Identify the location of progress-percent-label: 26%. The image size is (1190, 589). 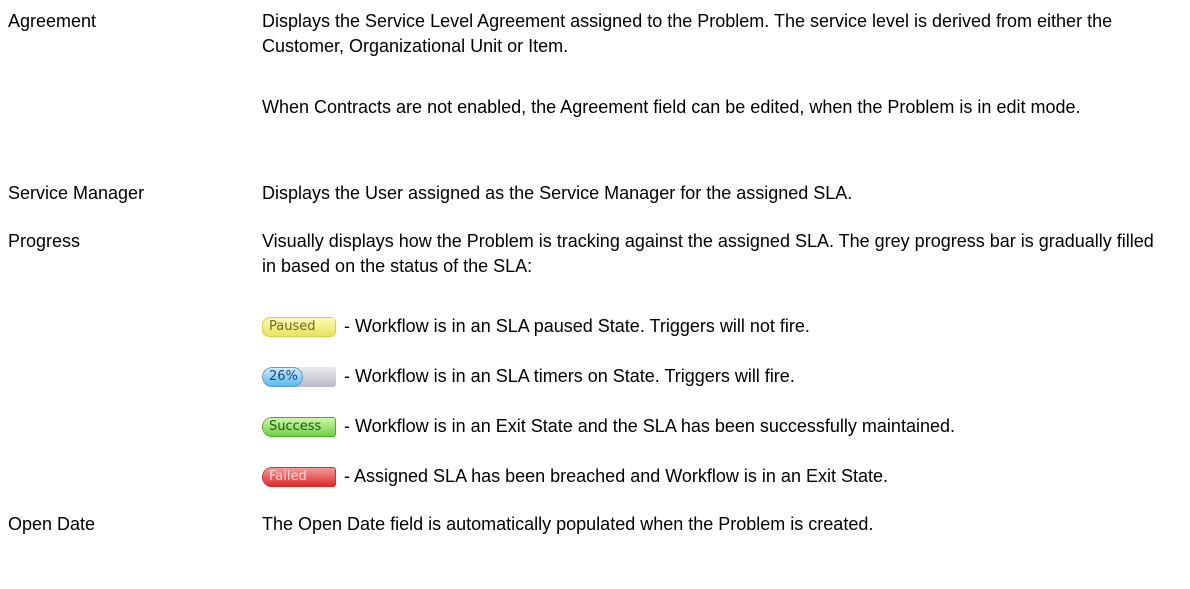
(283, 376).